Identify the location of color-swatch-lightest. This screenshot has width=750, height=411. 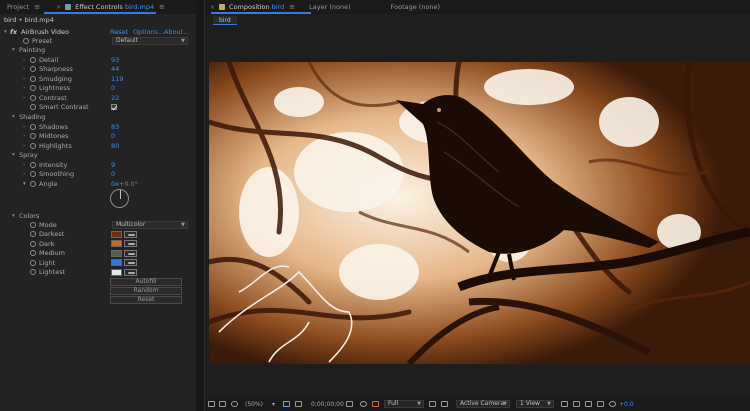
(116, 272).